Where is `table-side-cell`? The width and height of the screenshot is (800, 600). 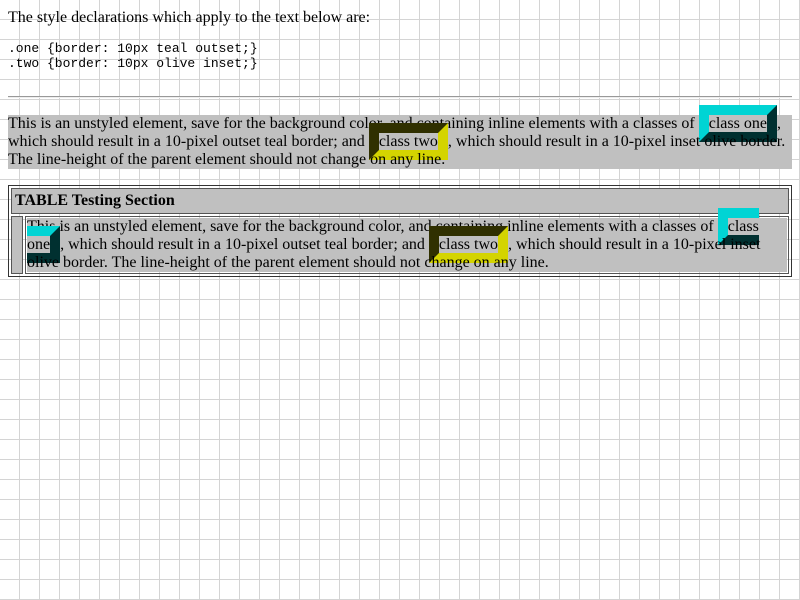
table-side-cell is located at coordinates (17, 245).